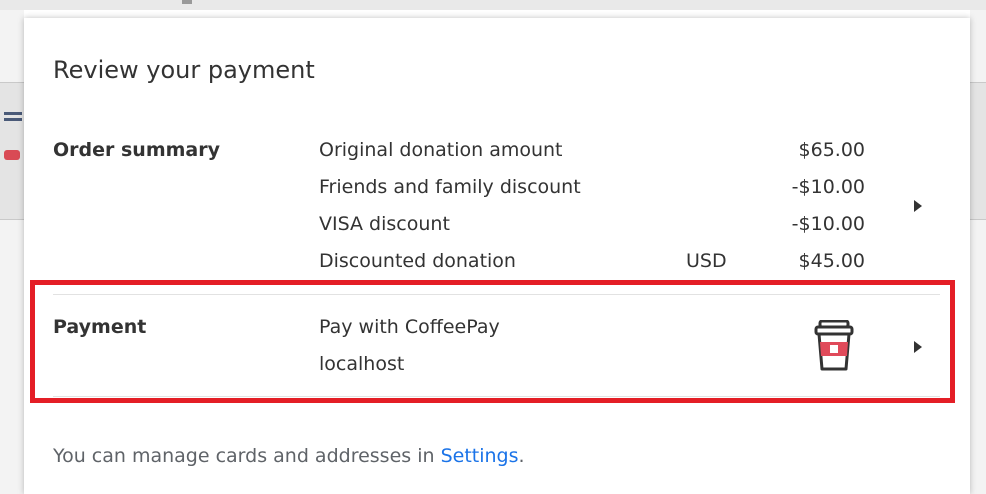 This screenshot has width=986, height=494. I want to click on section-divider, so click(496, 396).